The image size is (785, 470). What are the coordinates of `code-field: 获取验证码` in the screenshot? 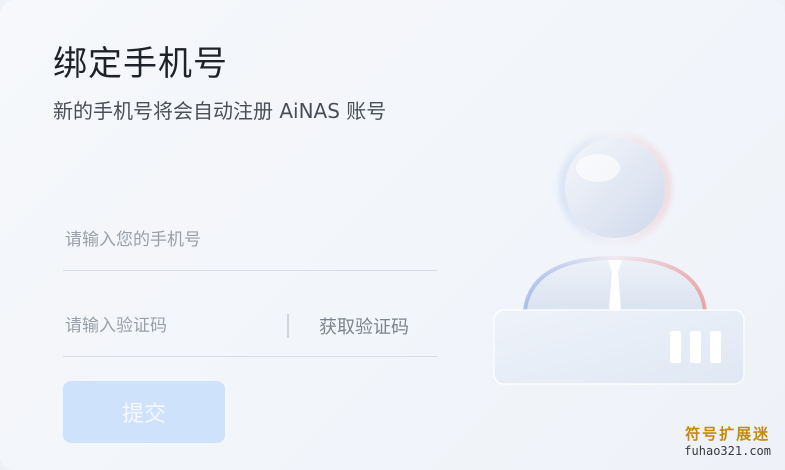 It's located at (250, 326).